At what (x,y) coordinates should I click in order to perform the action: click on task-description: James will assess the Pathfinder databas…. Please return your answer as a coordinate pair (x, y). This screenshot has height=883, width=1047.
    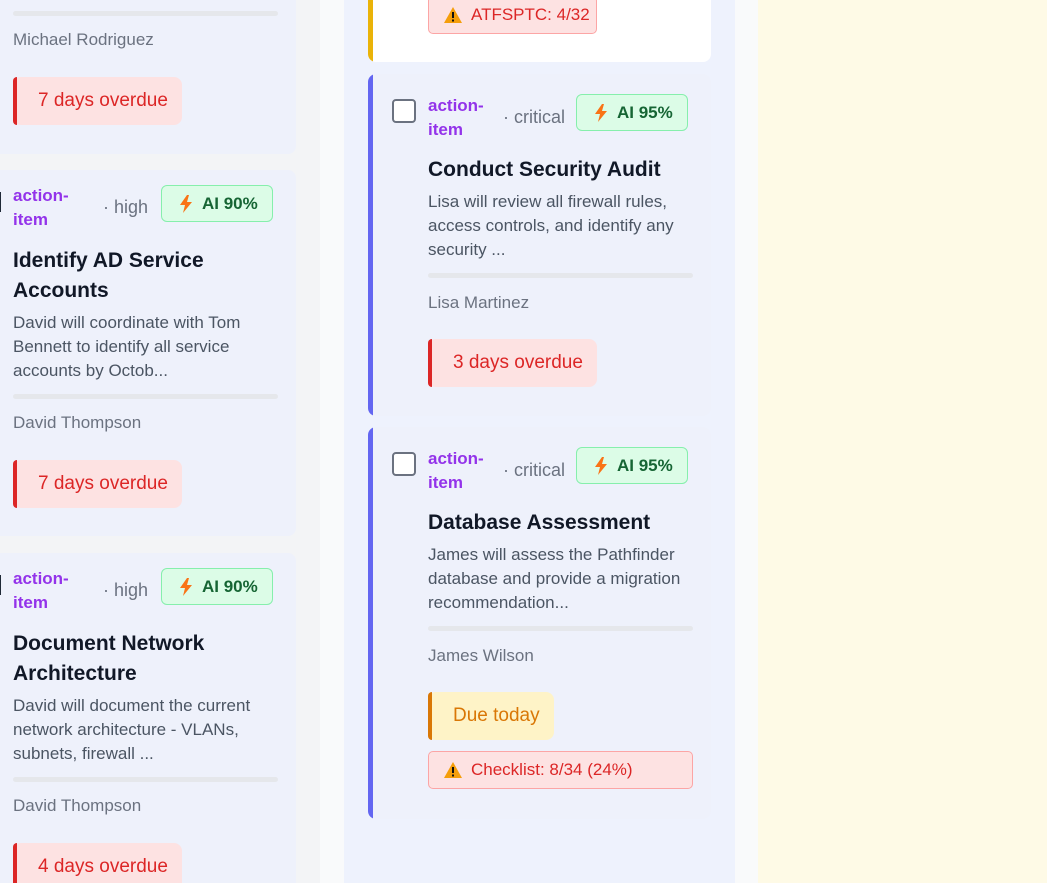
    Looking at the image, I should click on (554, 578).